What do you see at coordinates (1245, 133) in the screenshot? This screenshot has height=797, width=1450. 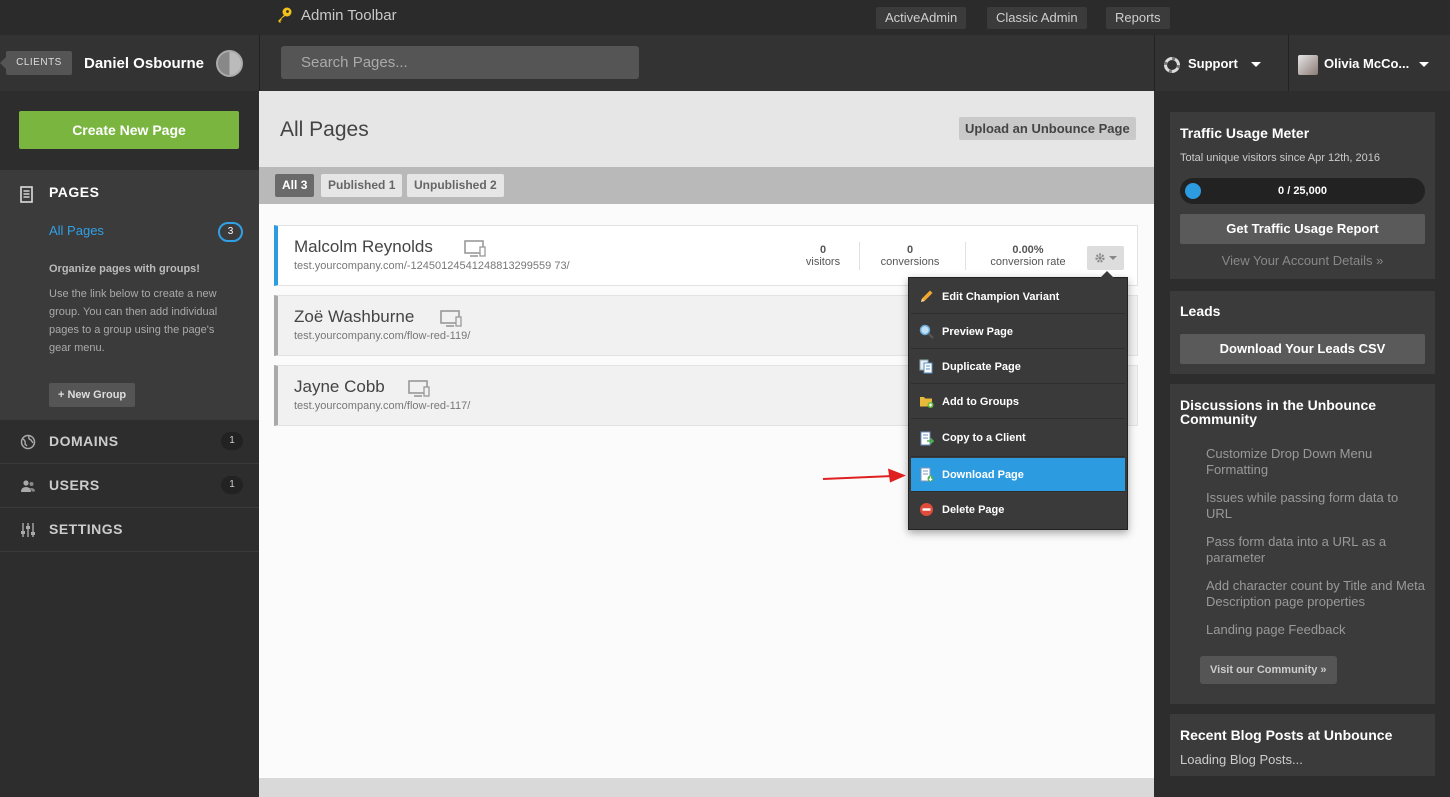 I see `widget-title: Traffic Usage Meter` at bounding box center [1245, 133].